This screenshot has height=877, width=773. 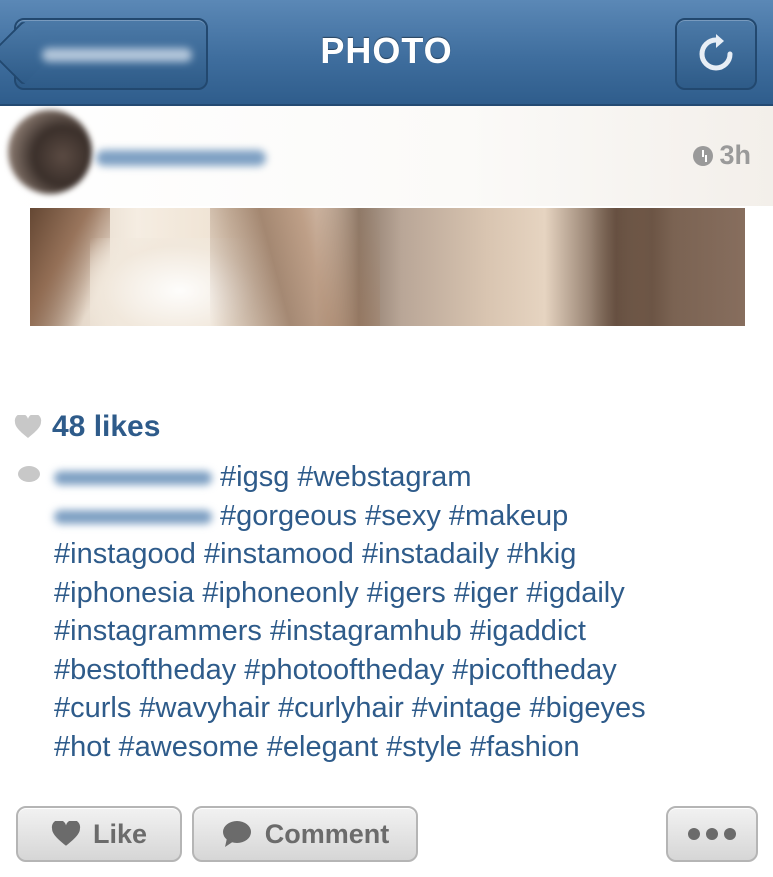 I want to click on avatar, so click(x=50, y=152).